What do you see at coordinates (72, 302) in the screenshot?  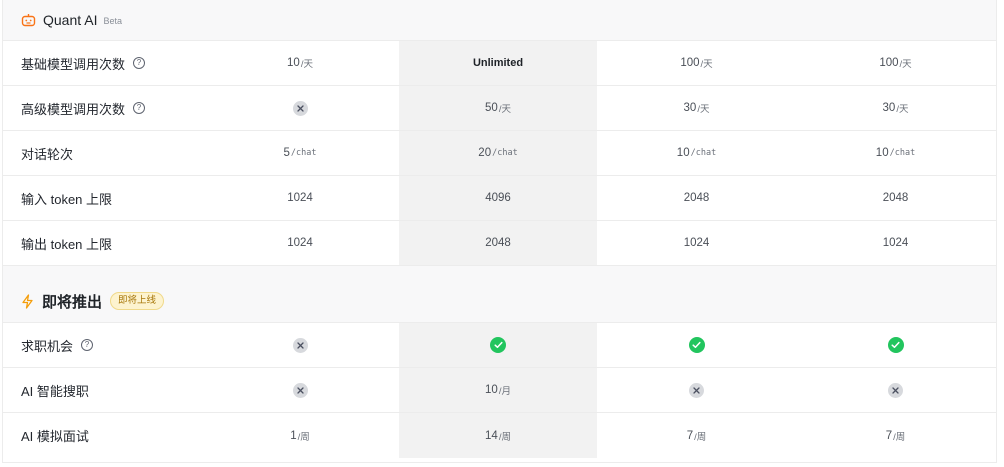 I see `coming-soon-title: 即将推出` at bounding box center [72, 302].